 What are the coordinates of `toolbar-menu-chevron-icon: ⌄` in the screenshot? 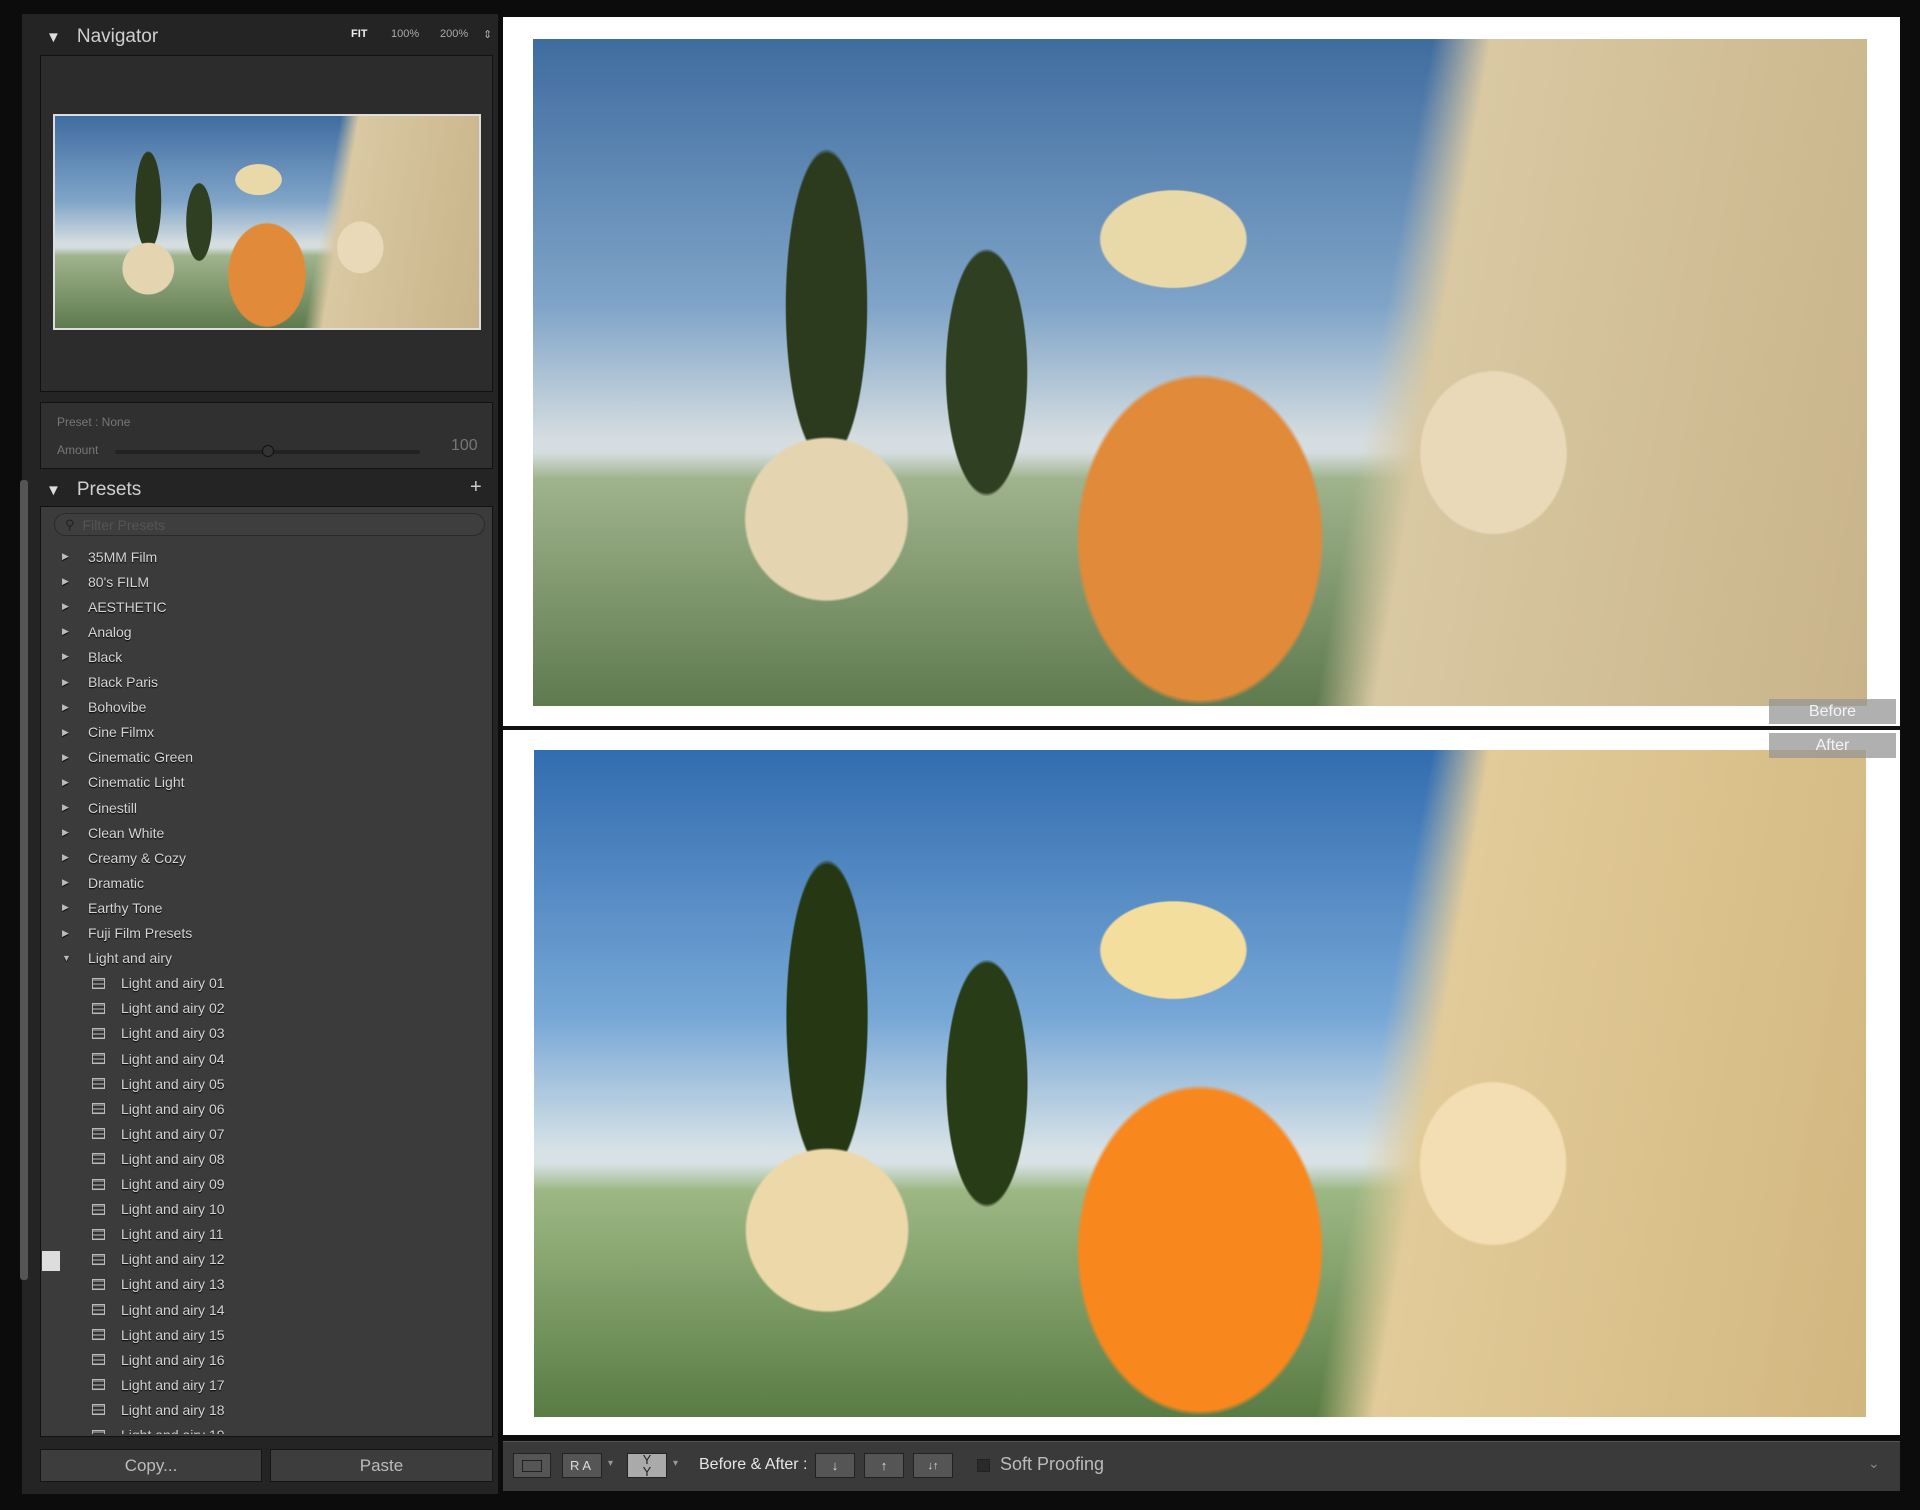 It's located at (1874, 1463).